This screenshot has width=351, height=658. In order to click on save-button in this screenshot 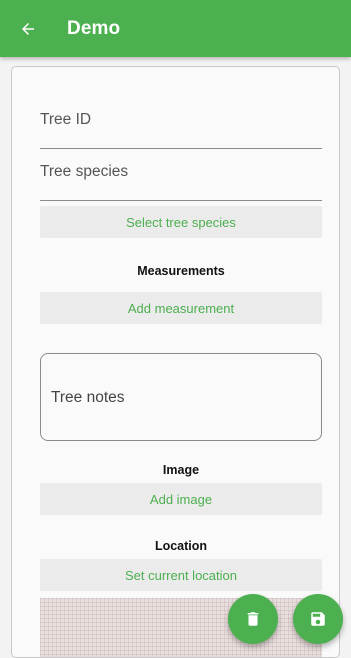, I will do `click(318, 619)`.